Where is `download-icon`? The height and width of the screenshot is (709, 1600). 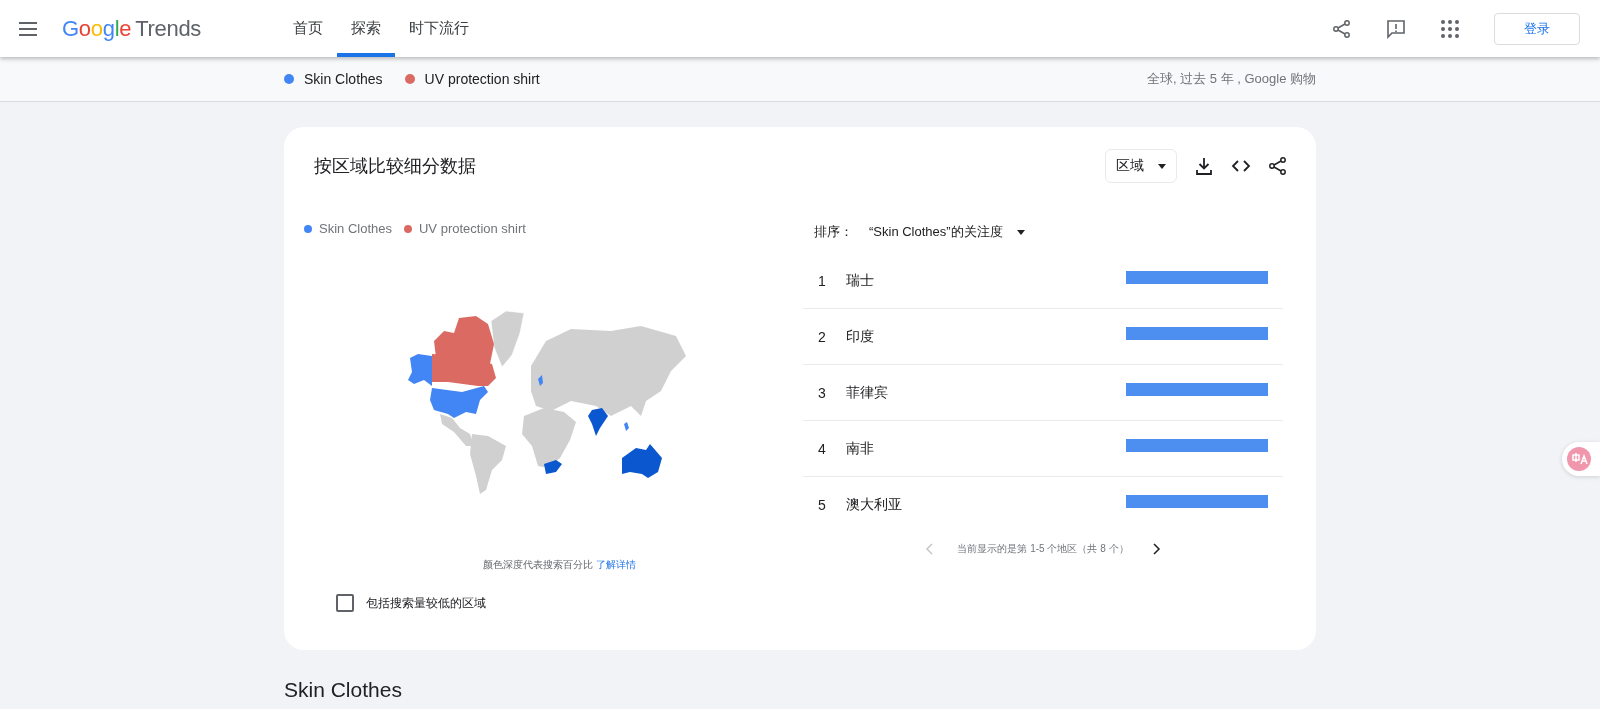
download-icon is located at coordinates (1204, 166).